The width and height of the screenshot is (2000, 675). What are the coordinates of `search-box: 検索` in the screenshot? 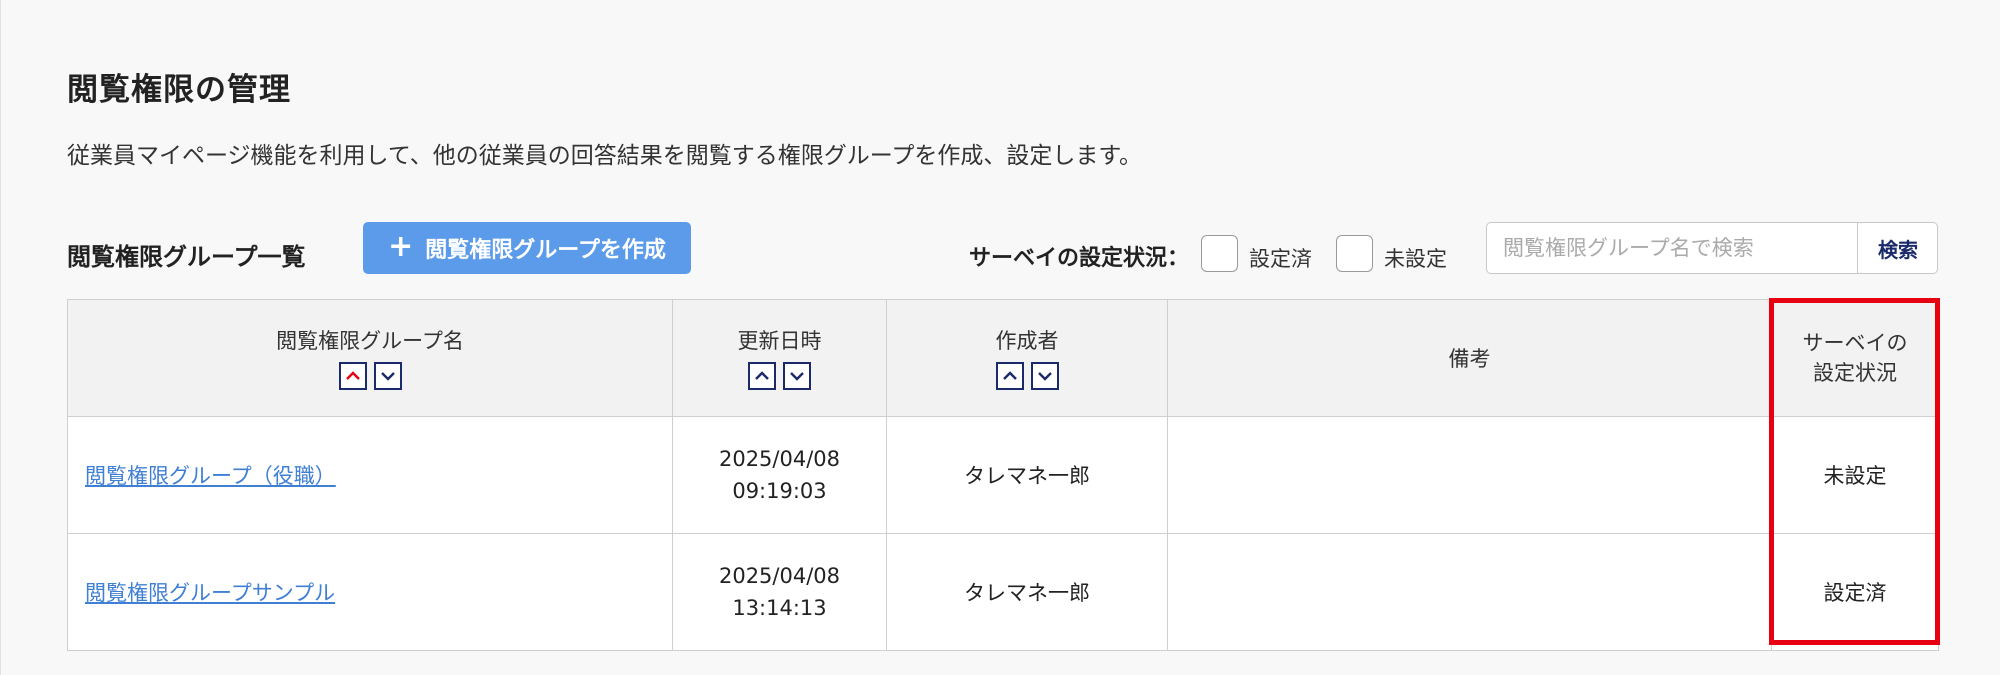 It's located at (1712, 248).